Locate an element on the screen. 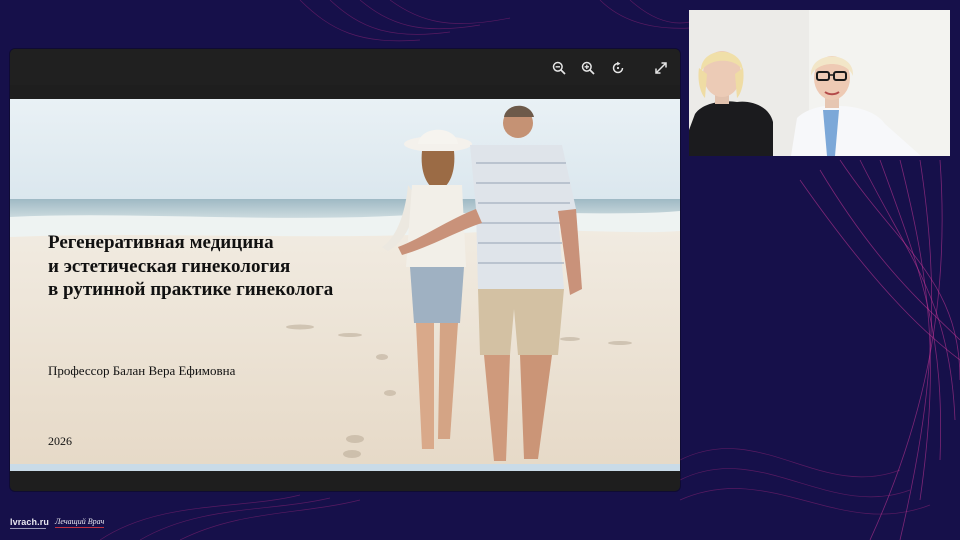 Image resolution: width=960 pixels, height=540 pixels. rotate-button is located at coordinates (618, 68).